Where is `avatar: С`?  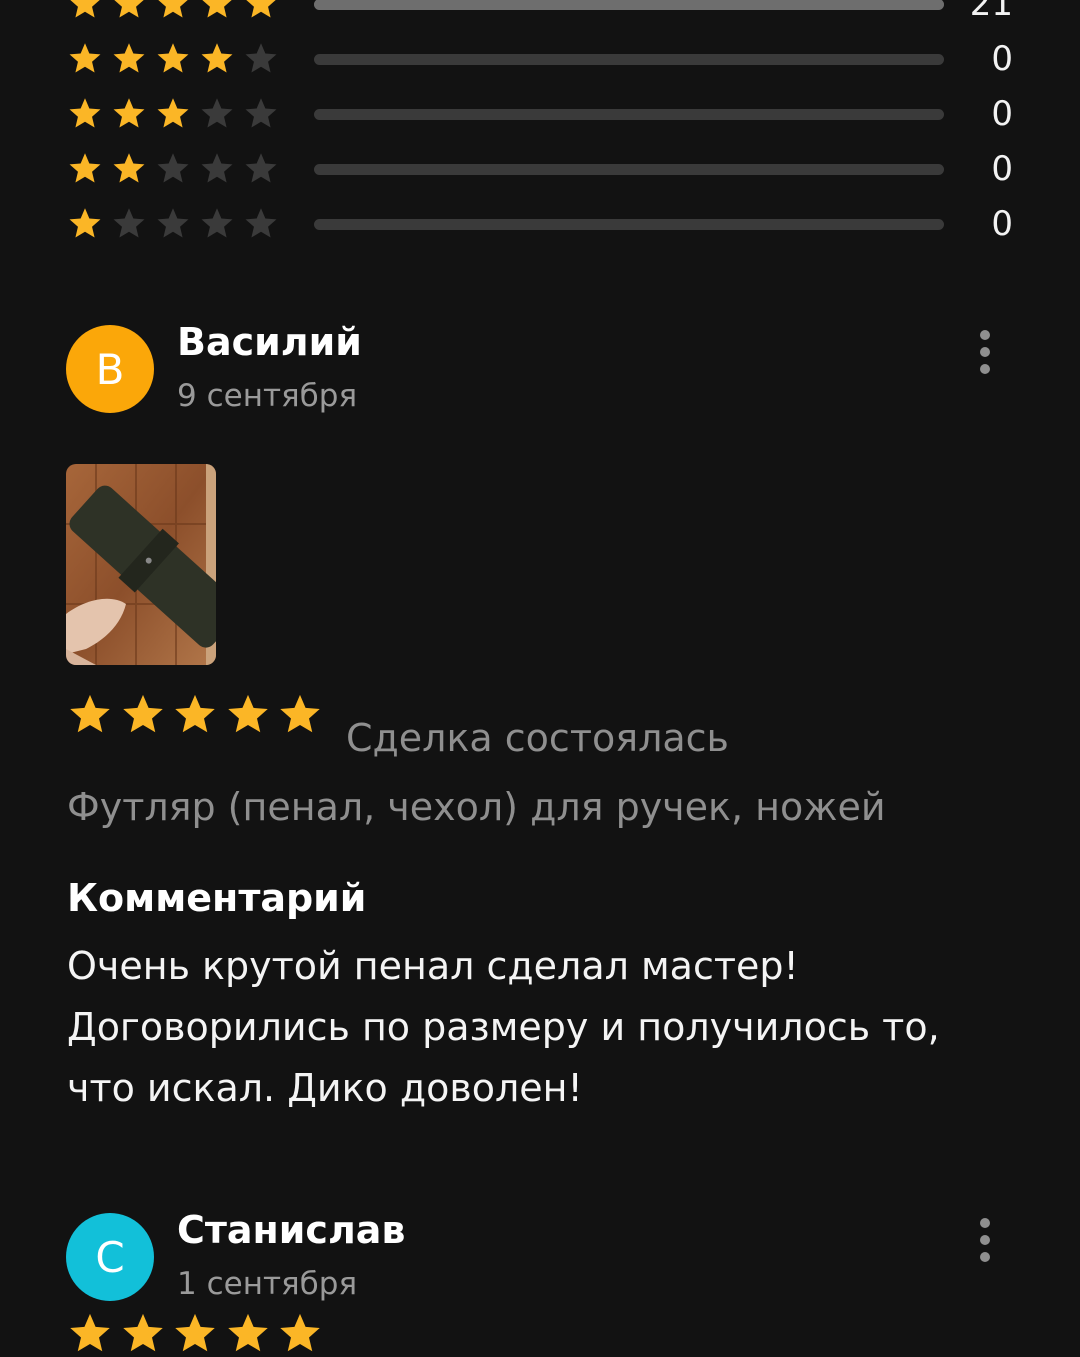 avatar: С is located at coordinates (110, 1257).